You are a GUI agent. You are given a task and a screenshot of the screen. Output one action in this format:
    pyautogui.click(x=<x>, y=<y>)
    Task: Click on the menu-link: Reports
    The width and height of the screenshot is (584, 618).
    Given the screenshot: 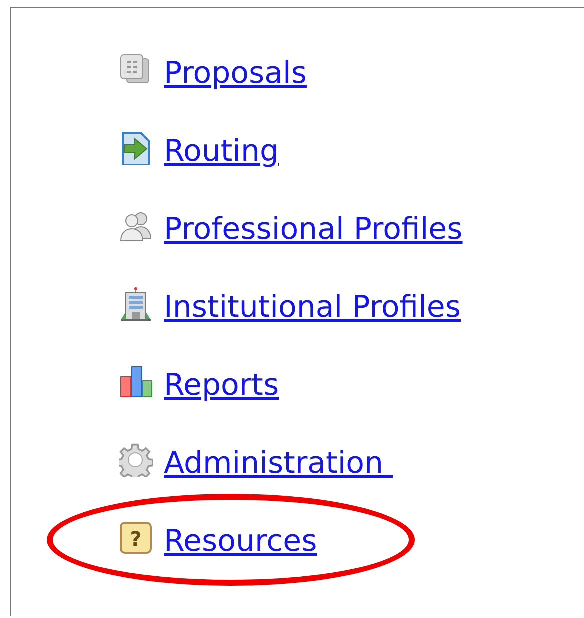 What is the action you would take?
    pyautogui.click(x=222, y=386)
    